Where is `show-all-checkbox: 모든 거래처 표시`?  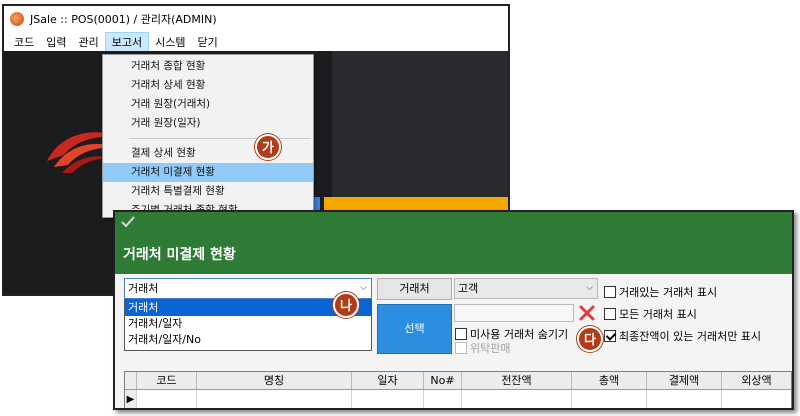
show-all-checkbox: 모든 거래처 표시 is located at coordinates (650, 314).